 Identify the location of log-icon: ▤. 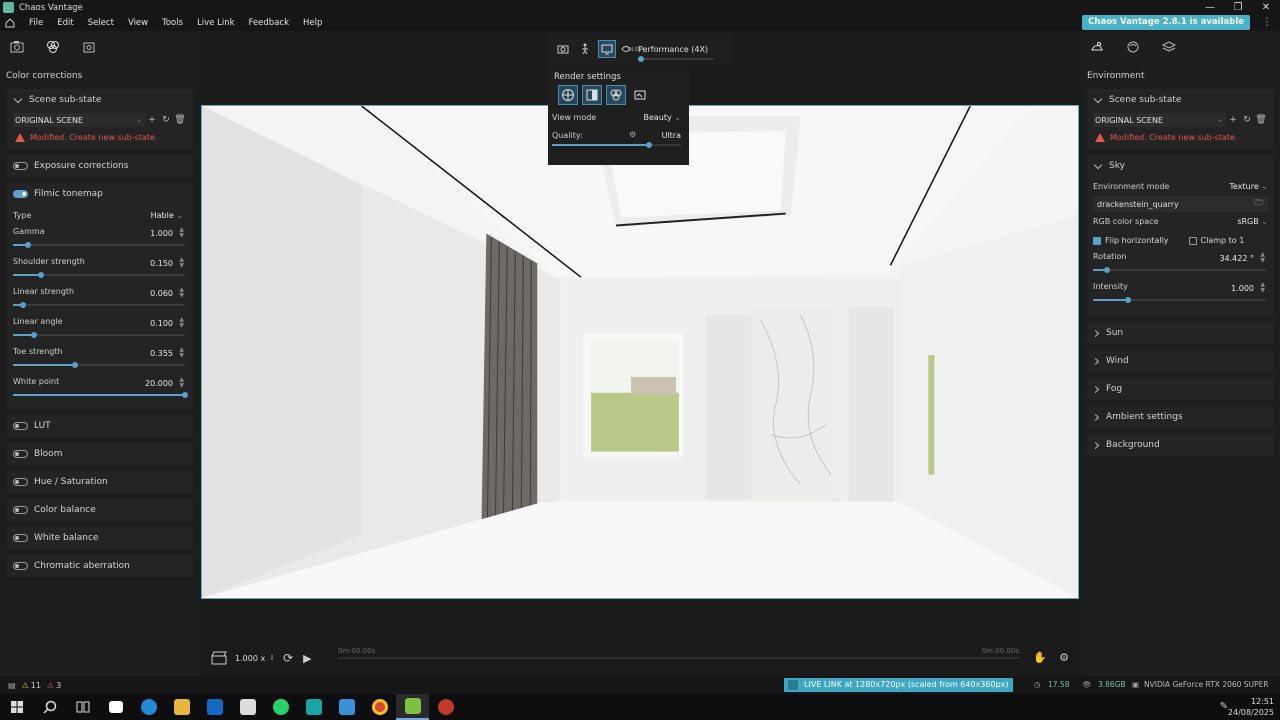
(12, 685).